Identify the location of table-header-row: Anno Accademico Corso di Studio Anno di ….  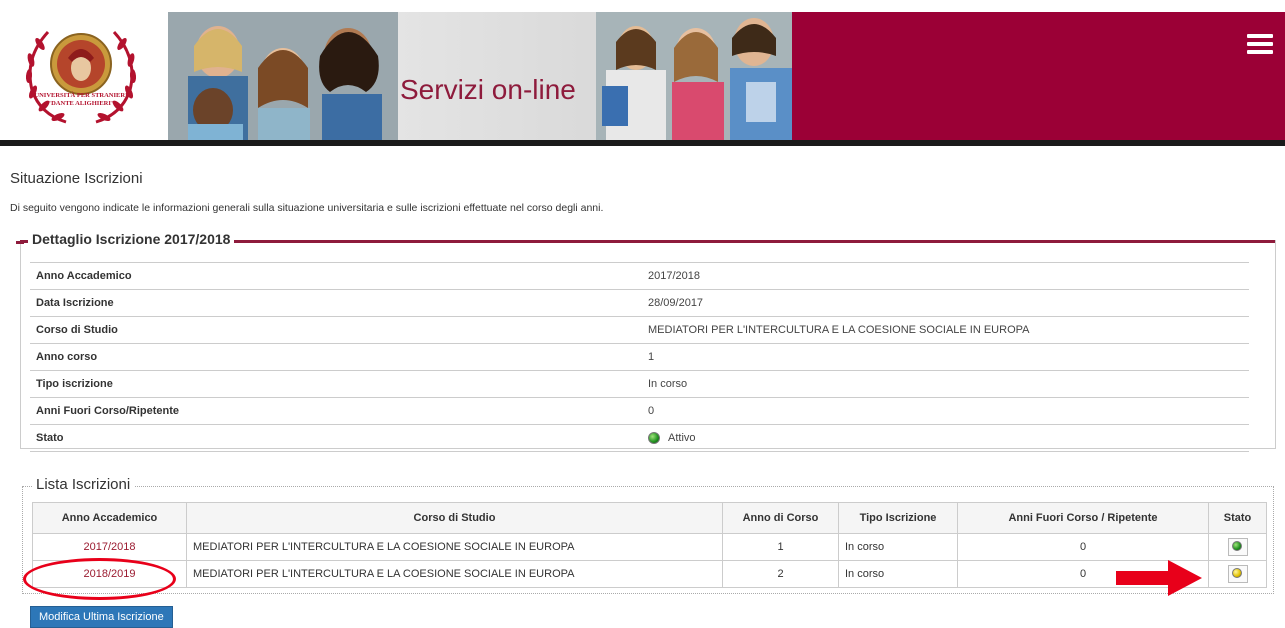
(649, 518).